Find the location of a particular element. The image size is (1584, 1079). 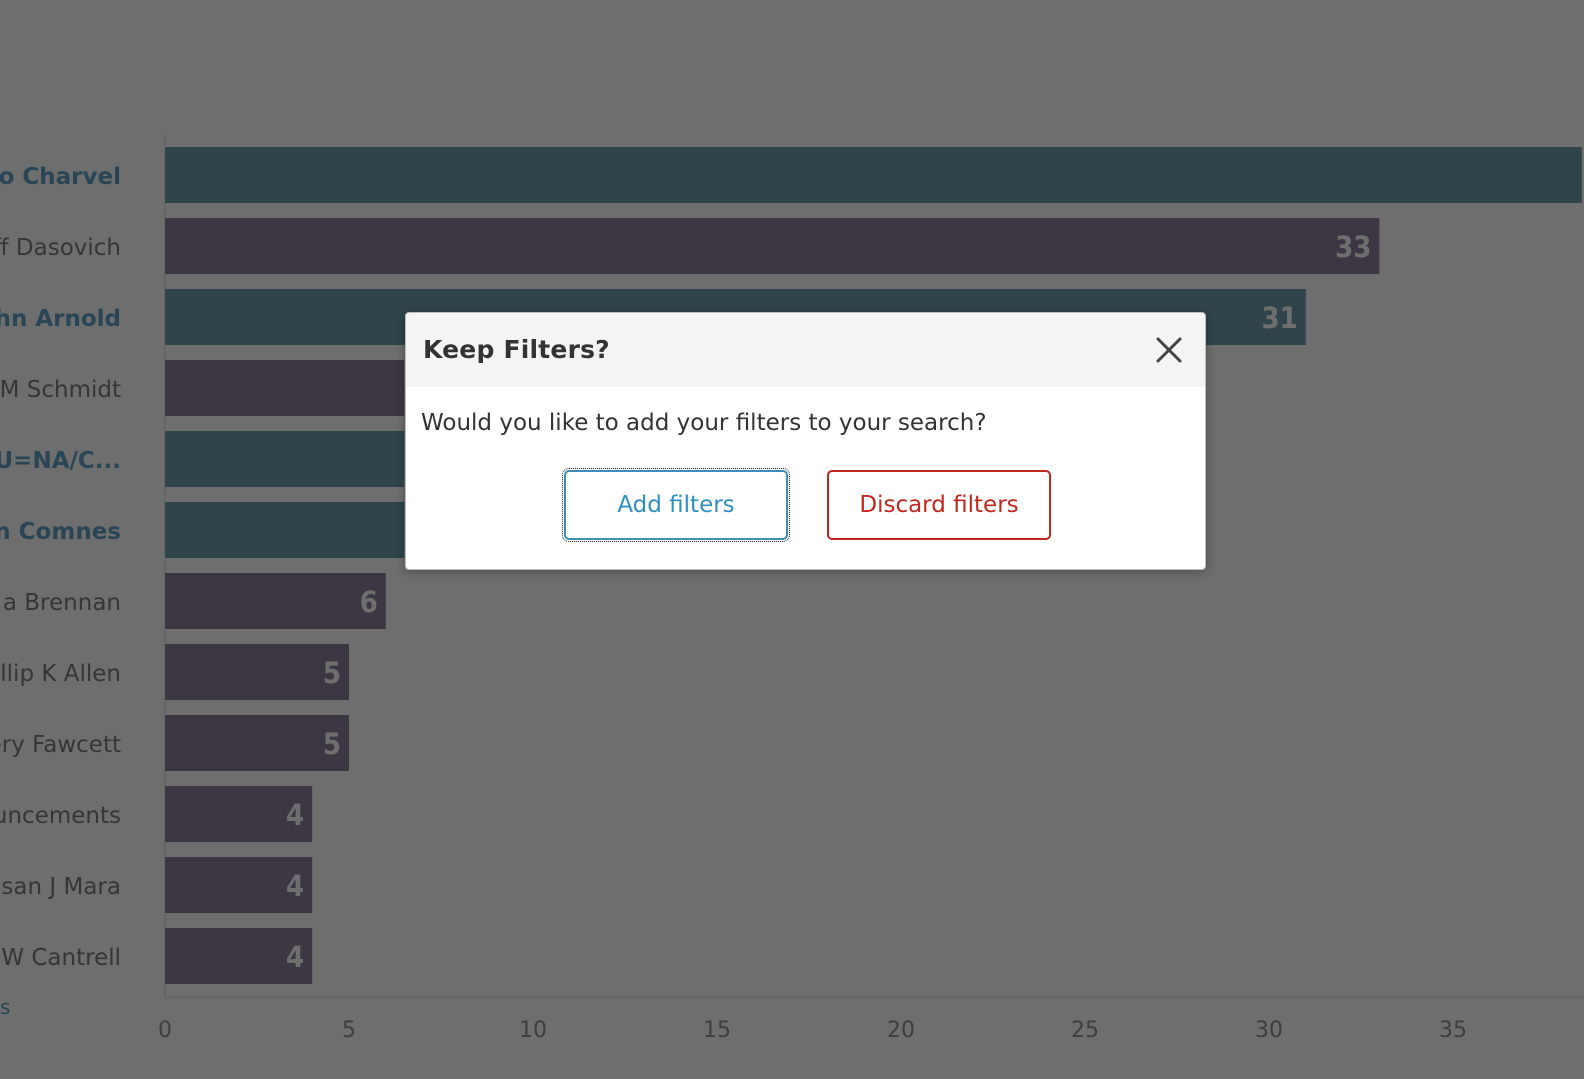

dialog-title: Keep Filters? is located at coordinates (516, 349).